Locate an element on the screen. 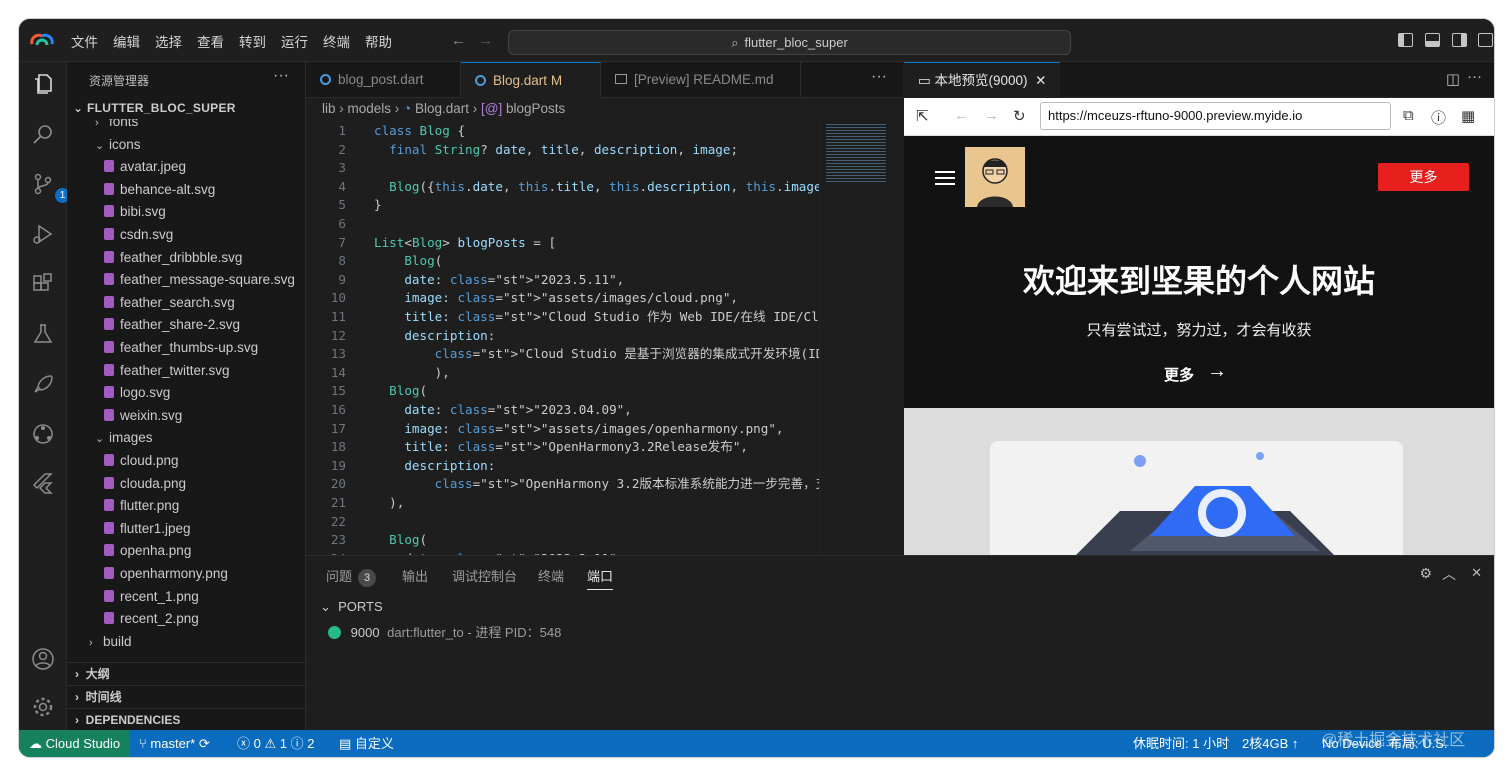 The height and width of the screenshot is (776, 1512). remote-indicator: ☁ Cloud Studio is located at coordinates (75, 743).